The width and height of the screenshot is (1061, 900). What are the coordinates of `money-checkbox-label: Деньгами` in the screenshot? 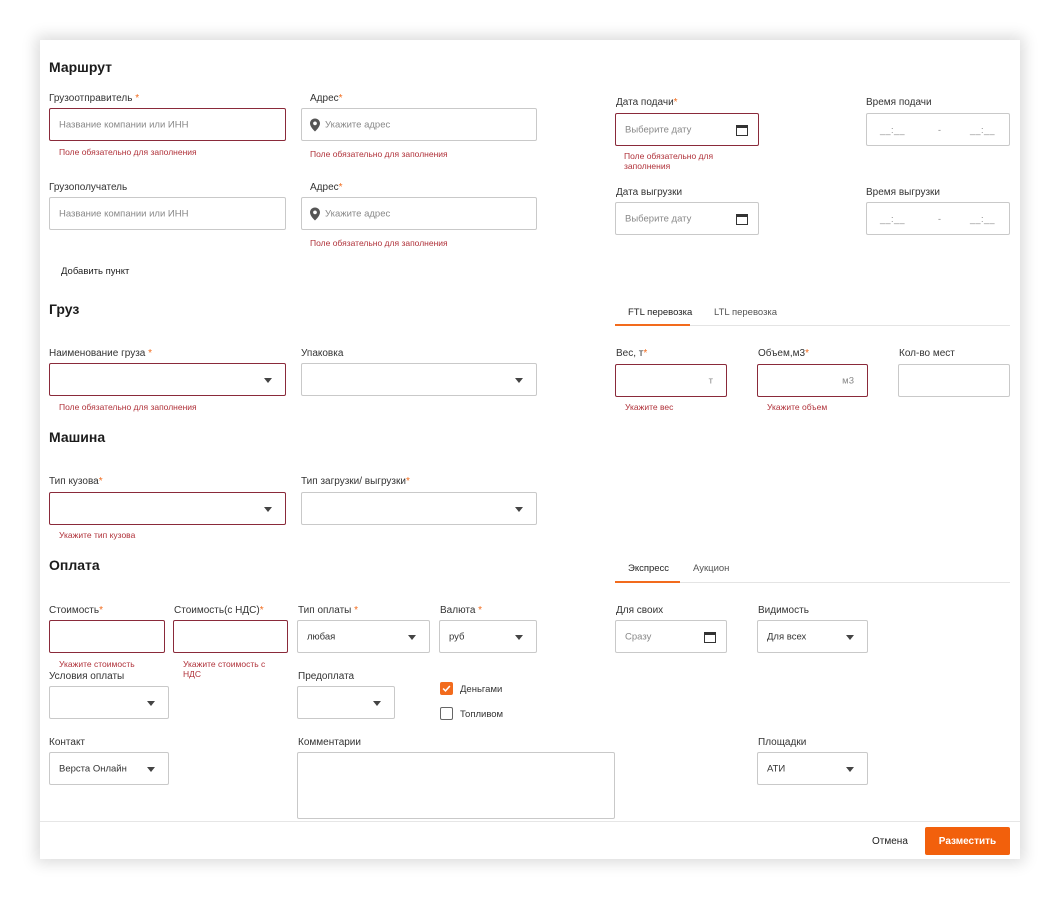 It's located at (481, 689).